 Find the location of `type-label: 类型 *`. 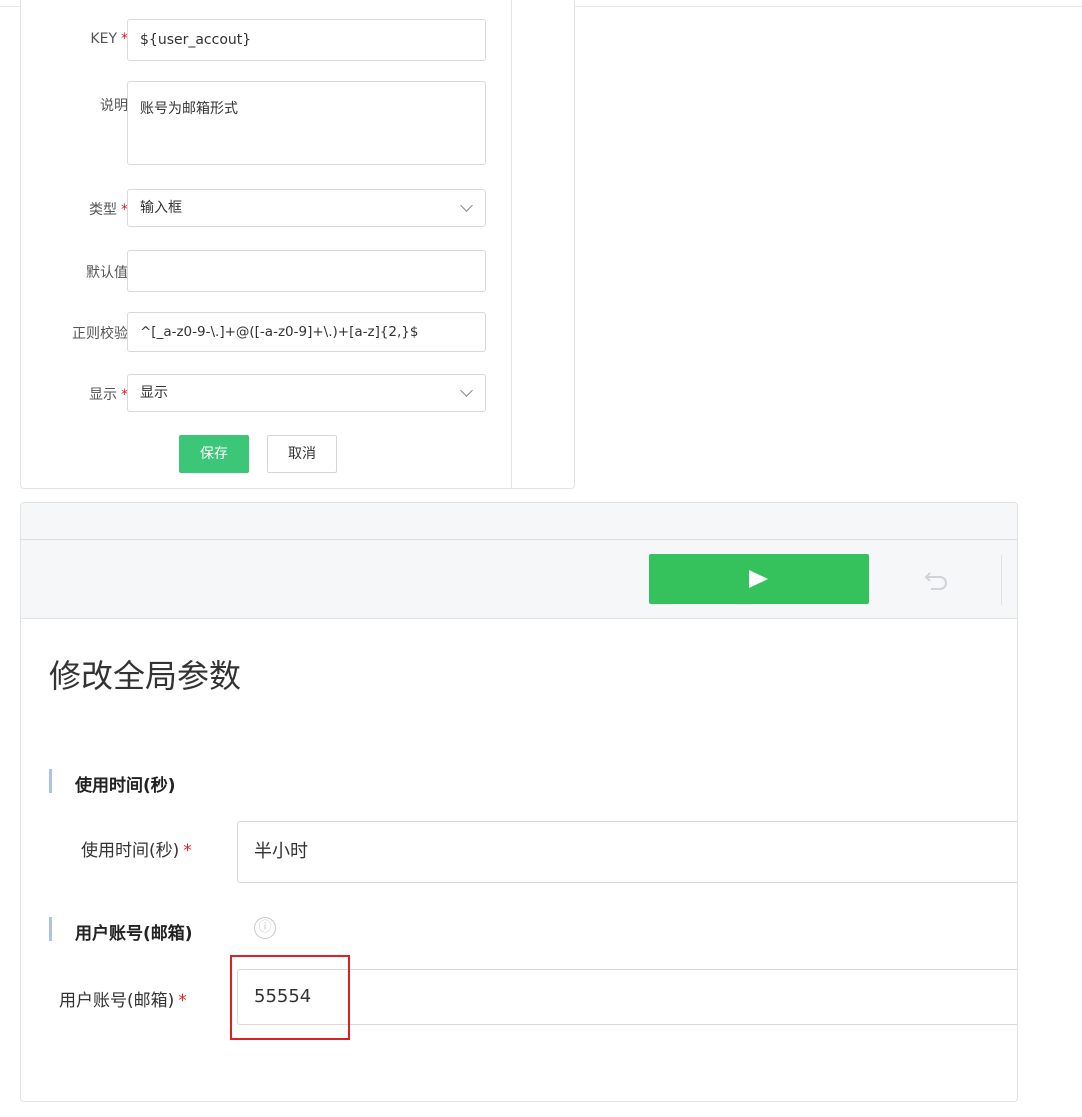

type-label: 类型 * is located at coordinates (108, 210).